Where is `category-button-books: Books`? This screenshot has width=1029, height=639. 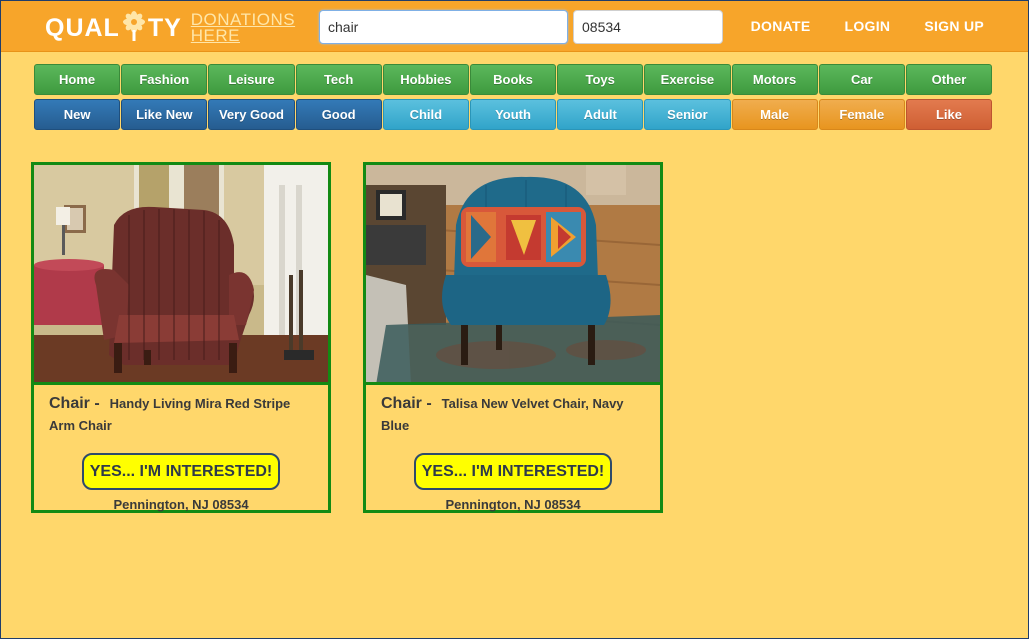
category-button-books: Books is located at coordinates (513, 79).